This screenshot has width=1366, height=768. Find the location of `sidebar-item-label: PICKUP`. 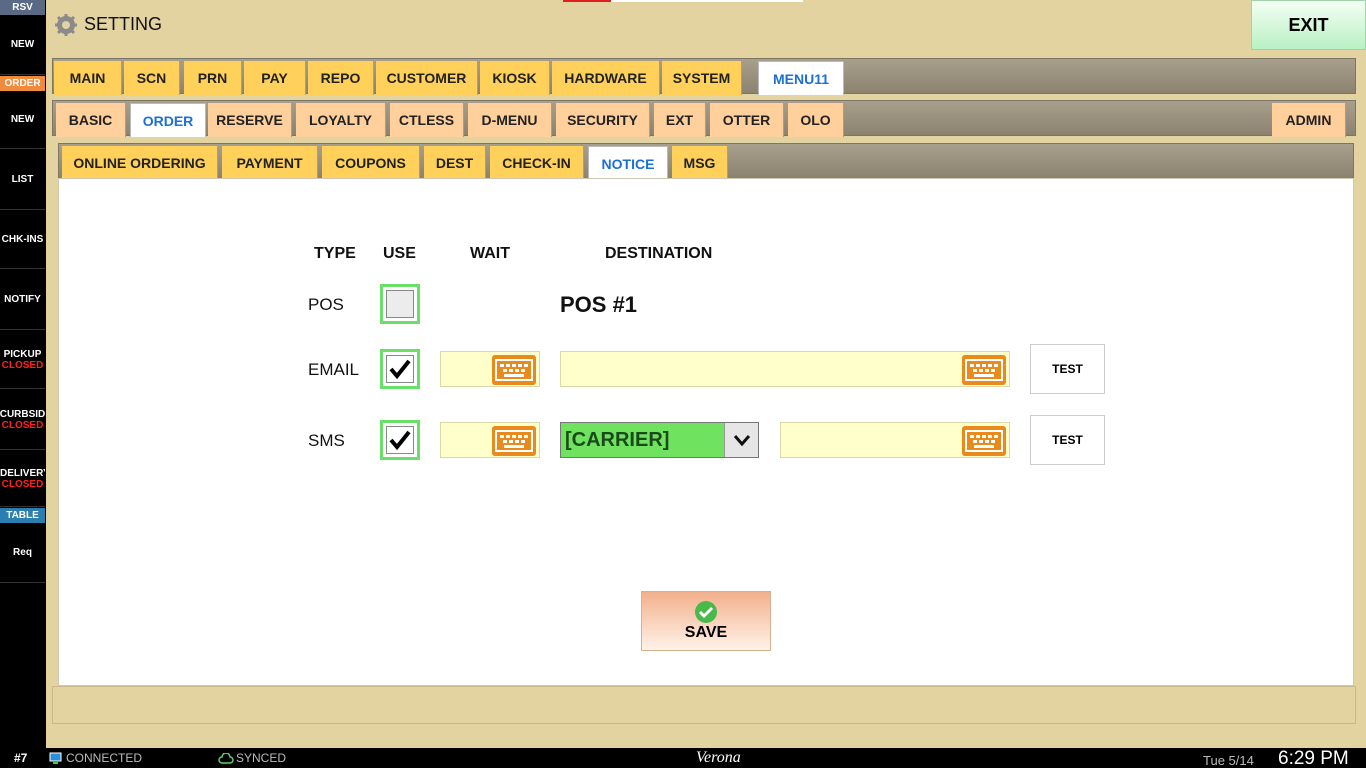

sidebar-item-label: PICKUP is located at coordinates (22, 354).